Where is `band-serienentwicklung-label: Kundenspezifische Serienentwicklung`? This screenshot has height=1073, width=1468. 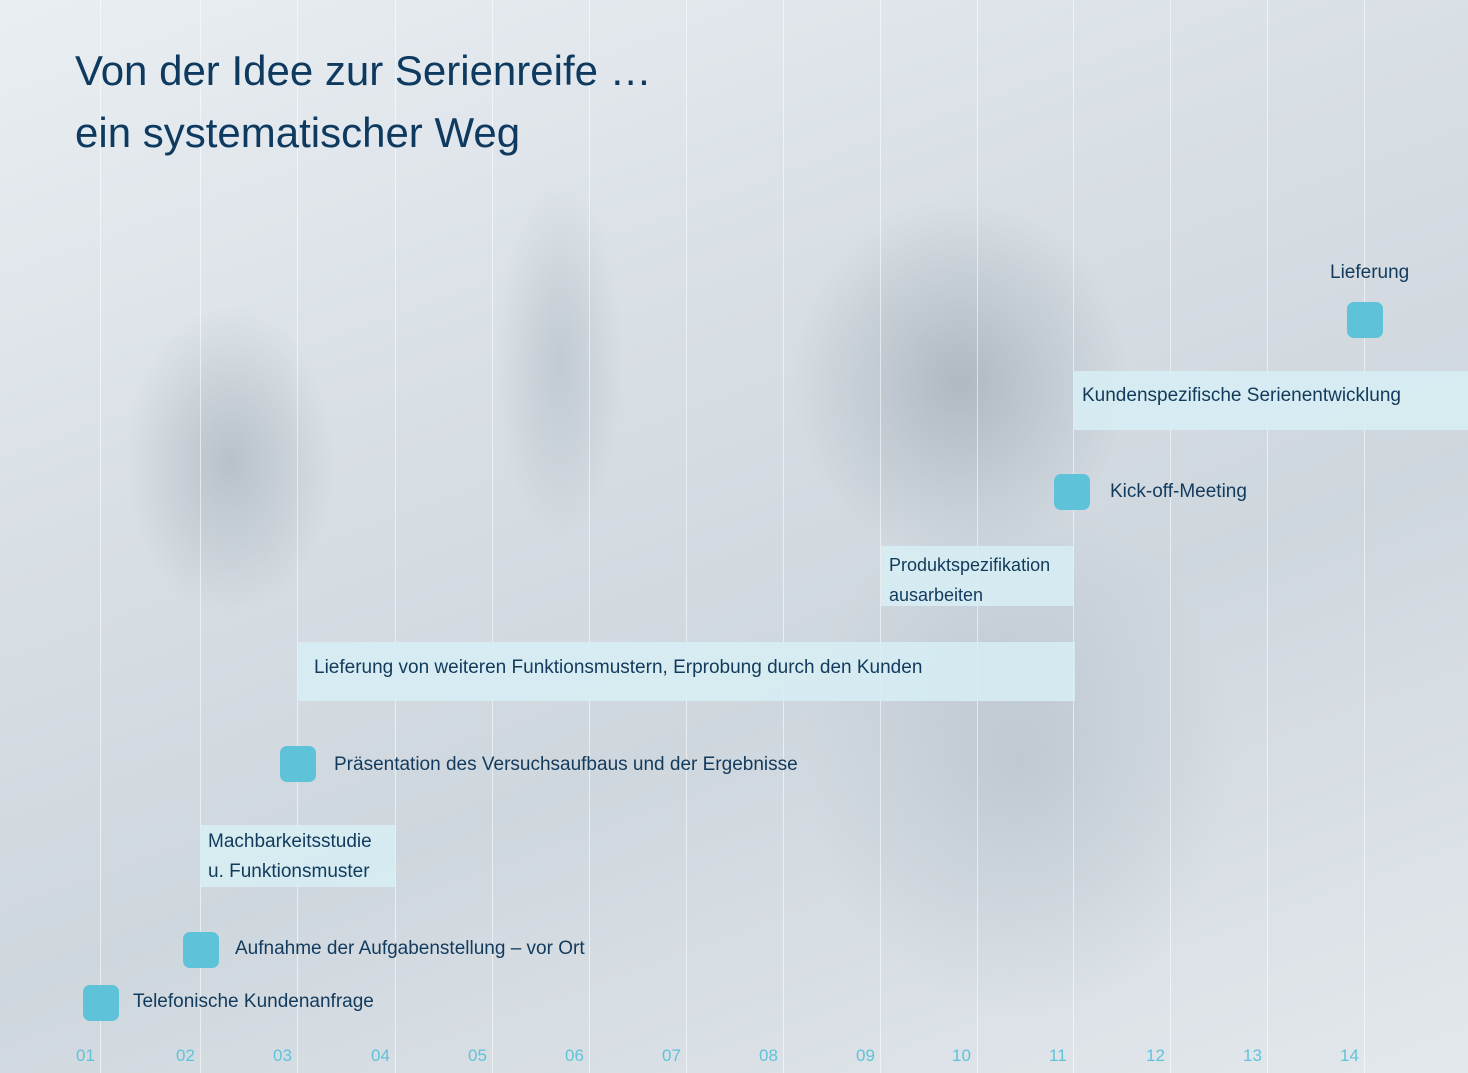 band-serienentwicklung-label: Kundenspezifische Serienentwicklung is located at coordinates (1241, 395).